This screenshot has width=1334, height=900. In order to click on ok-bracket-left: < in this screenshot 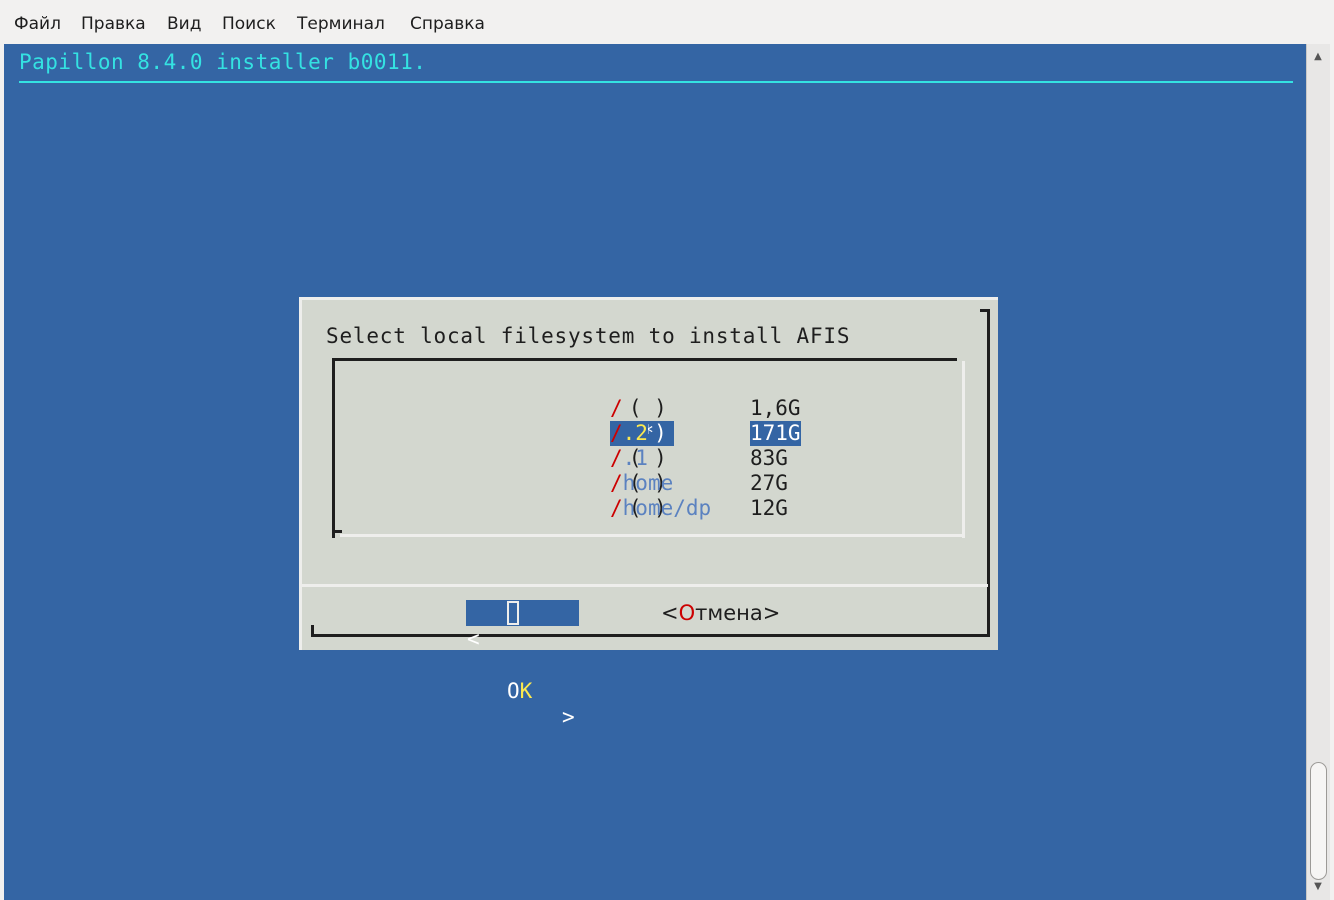, I will do `click(473, 639)`.